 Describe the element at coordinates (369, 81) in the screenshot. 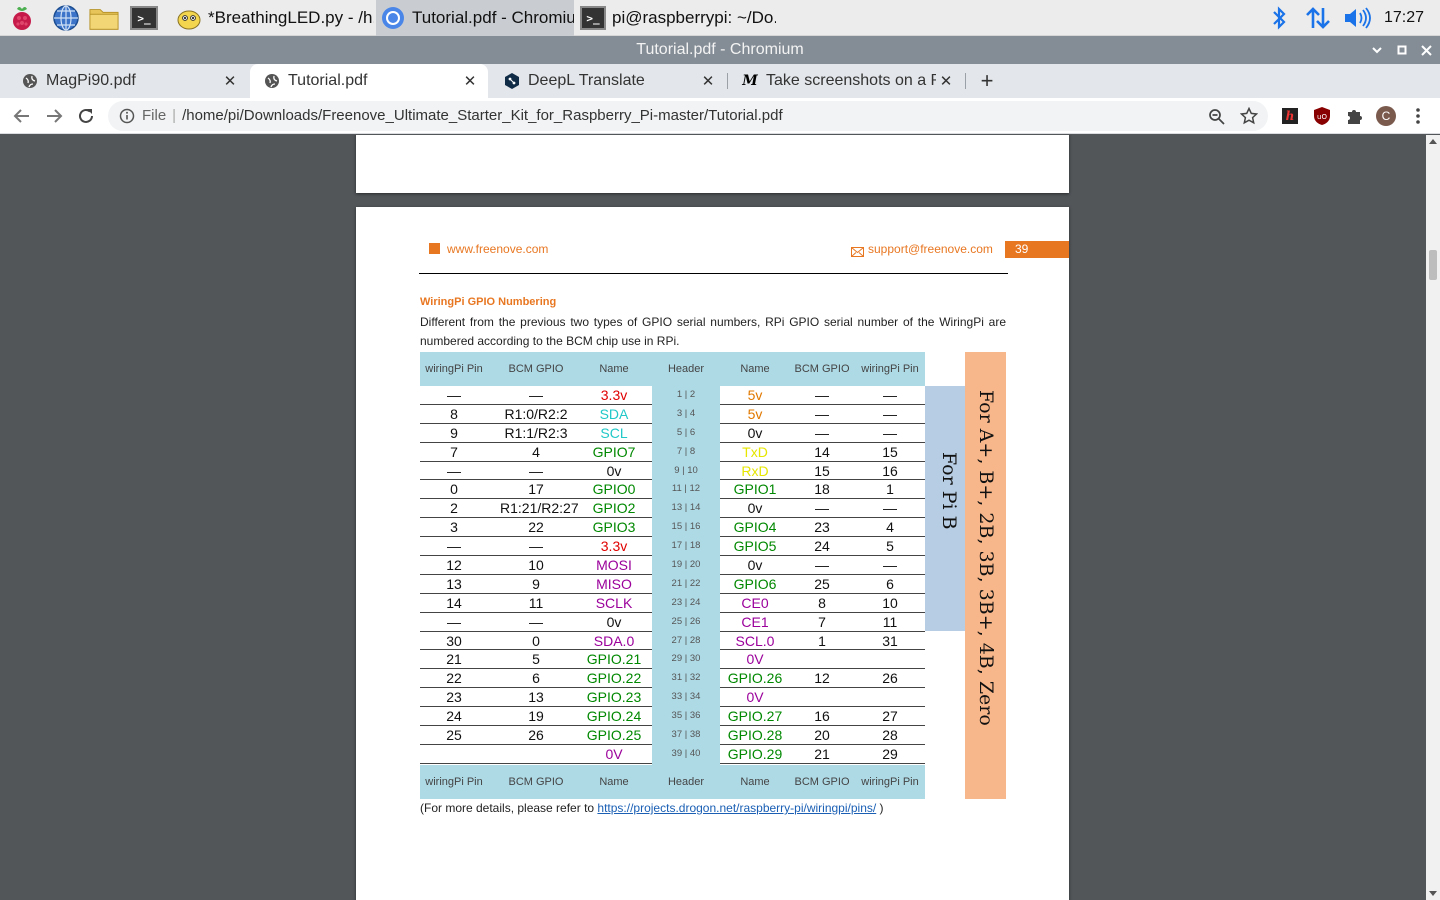

I see `tab-tutorial: Tutorial.pdf ✕` at that location.